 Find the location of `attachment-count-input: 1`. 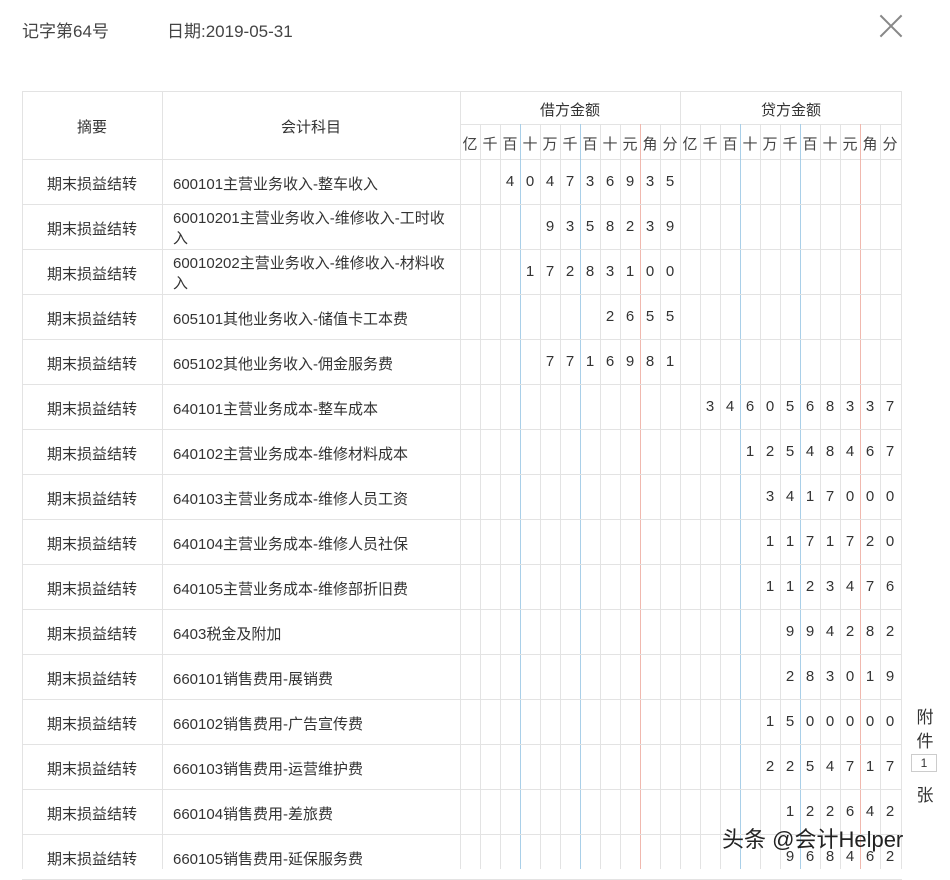

attachment-count-input: 1 is located at coordinates (924, 763).